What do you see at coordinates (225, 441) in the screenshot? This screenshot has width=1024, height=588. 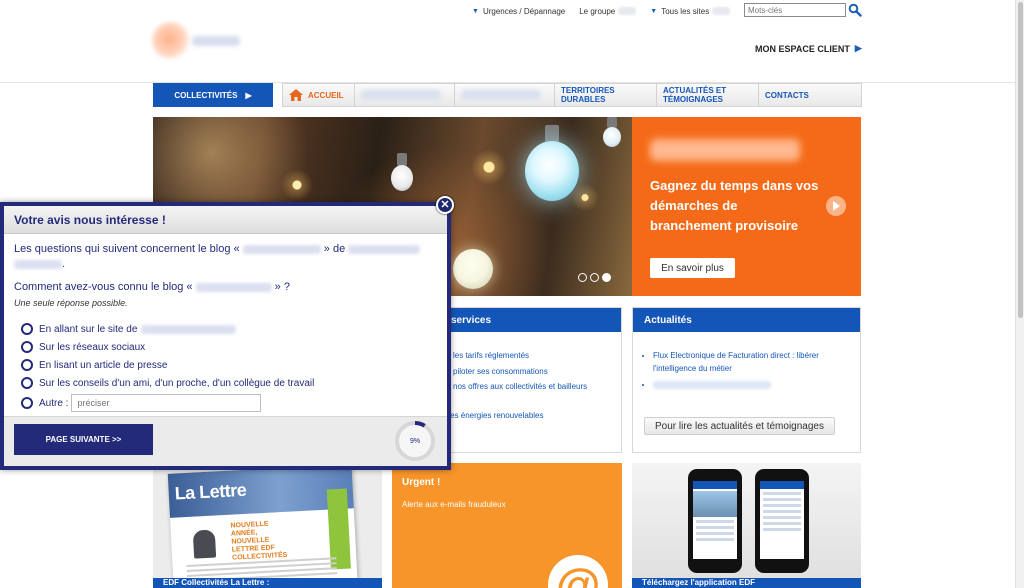 I see `survey-footer: PAGE SUIVANTE >> 9%` at bounding box center [225, 441].